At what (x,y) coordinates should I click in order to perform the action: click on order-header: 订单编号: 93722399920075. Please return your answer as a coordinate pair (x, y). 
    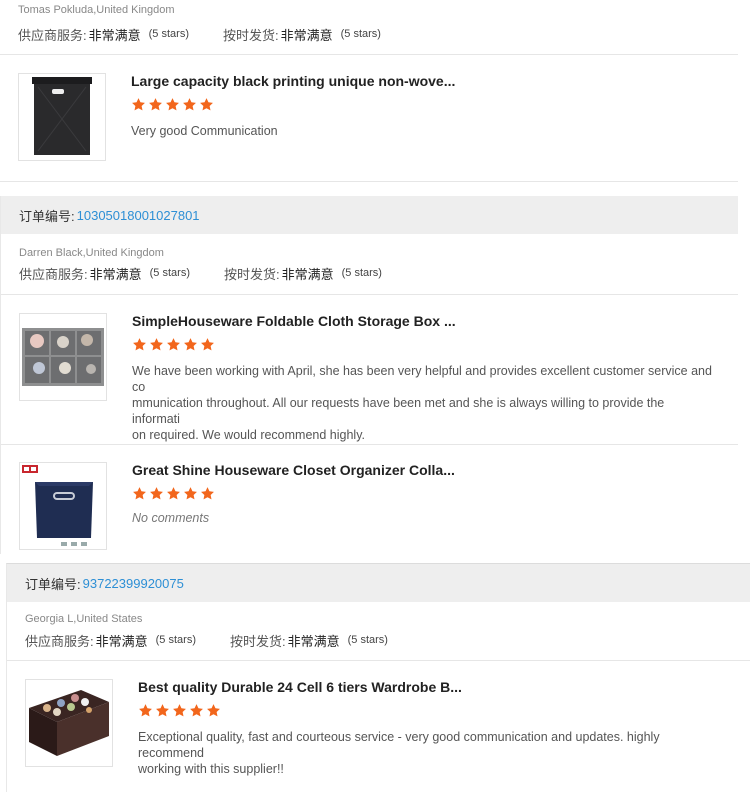
    Looking at the image, I should click on (378, 583).